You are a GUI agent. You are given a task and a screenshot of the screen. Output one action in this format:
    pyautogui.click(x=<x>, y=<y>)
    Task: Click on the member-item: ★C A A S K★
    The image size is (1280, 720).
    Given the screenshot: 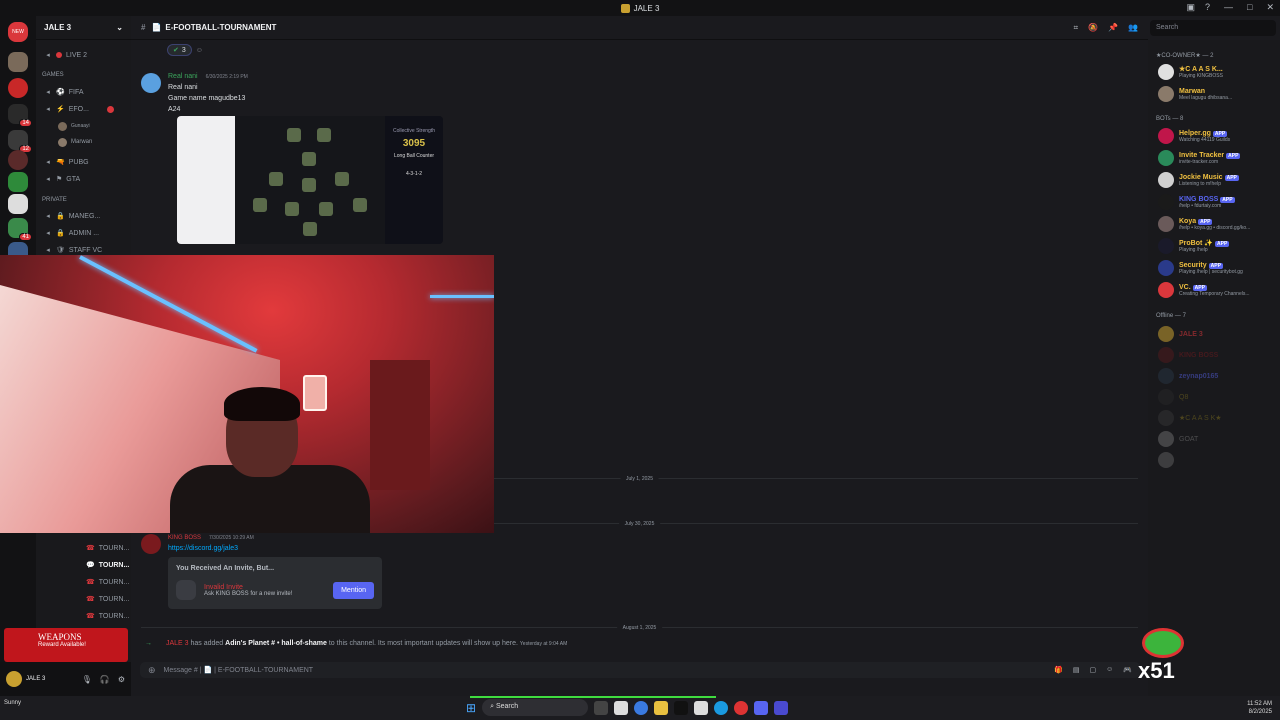 What is the action you would take?
    pyautogui.click(x=1218, y=418)
    